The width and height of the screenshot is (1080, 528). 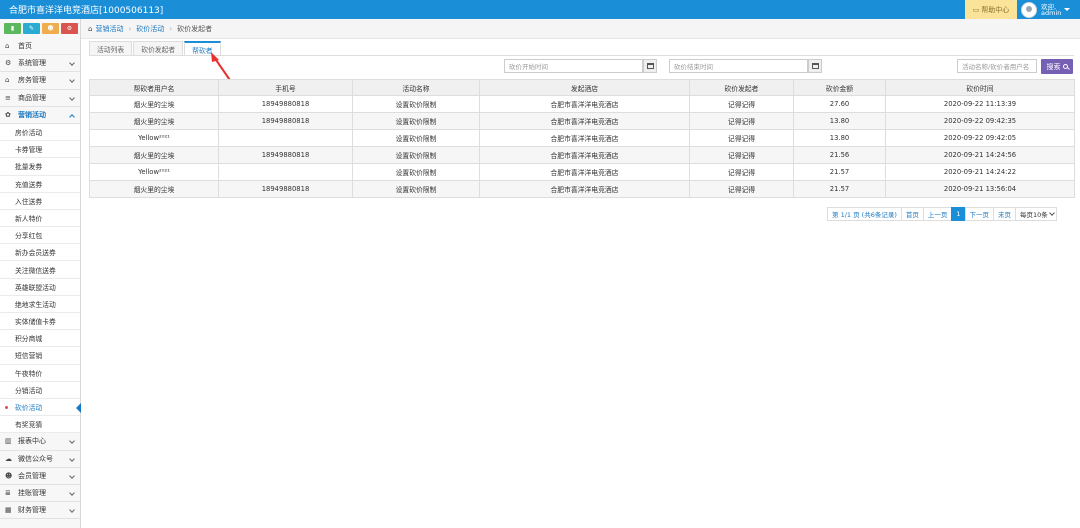 I want to click on sidebar-item: ⌂ 首页, so click(x=40, y=47).